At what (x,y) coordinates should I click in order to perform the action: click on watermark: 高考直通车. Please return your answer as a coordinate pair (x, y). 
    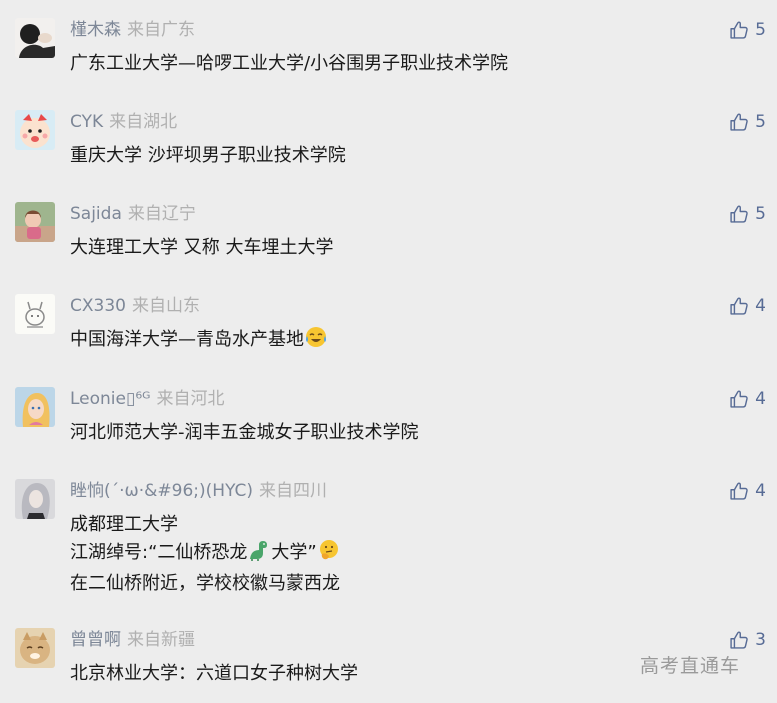
    Looking at the image, I should click on (690, 666).